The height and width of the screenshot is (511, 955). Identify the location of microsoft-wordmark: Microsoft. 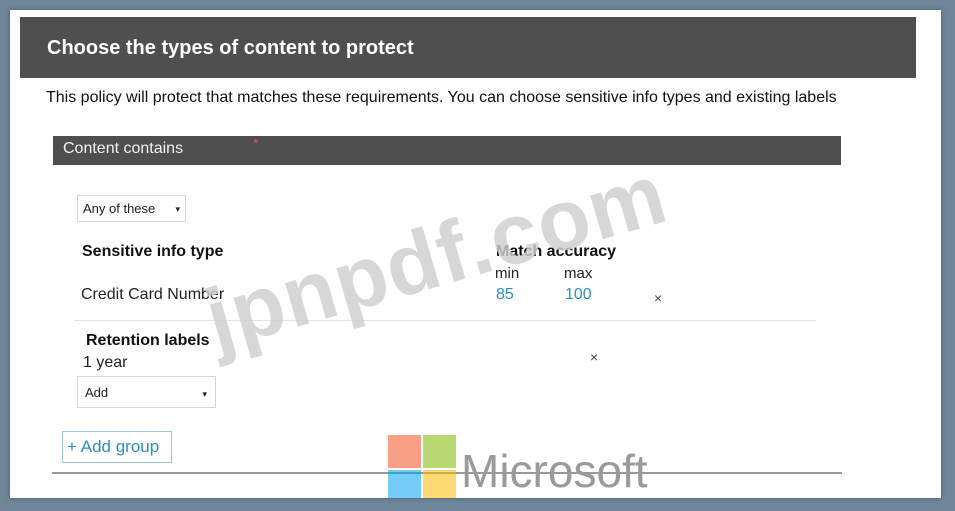
(554, 471).